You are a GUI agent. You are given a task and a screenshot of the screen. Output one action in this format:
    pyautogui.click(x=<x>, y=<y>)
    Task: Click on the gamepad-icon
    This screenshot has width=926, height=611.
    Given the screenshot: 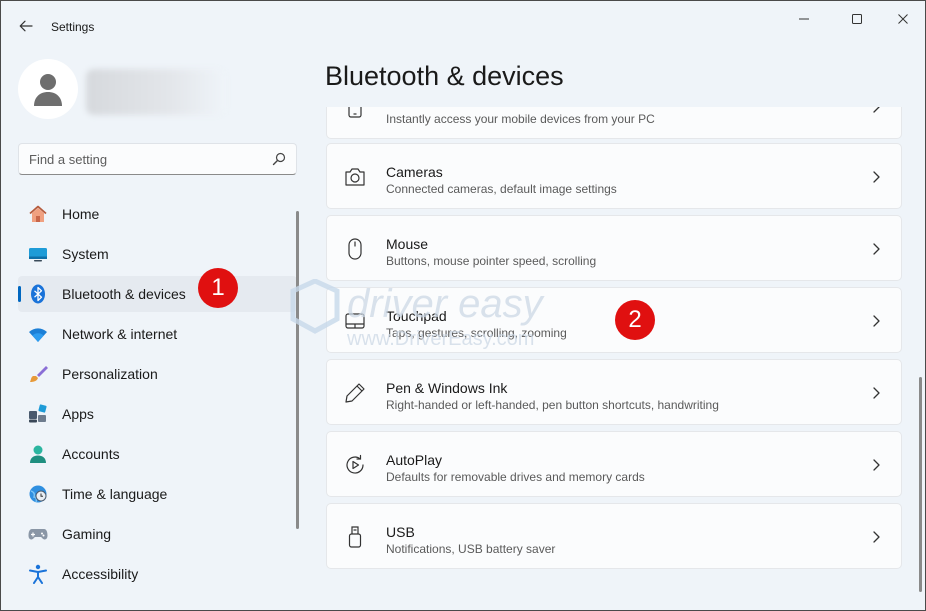 What is the action you would take?
    pyautogui.click(x=38, y=534)
    